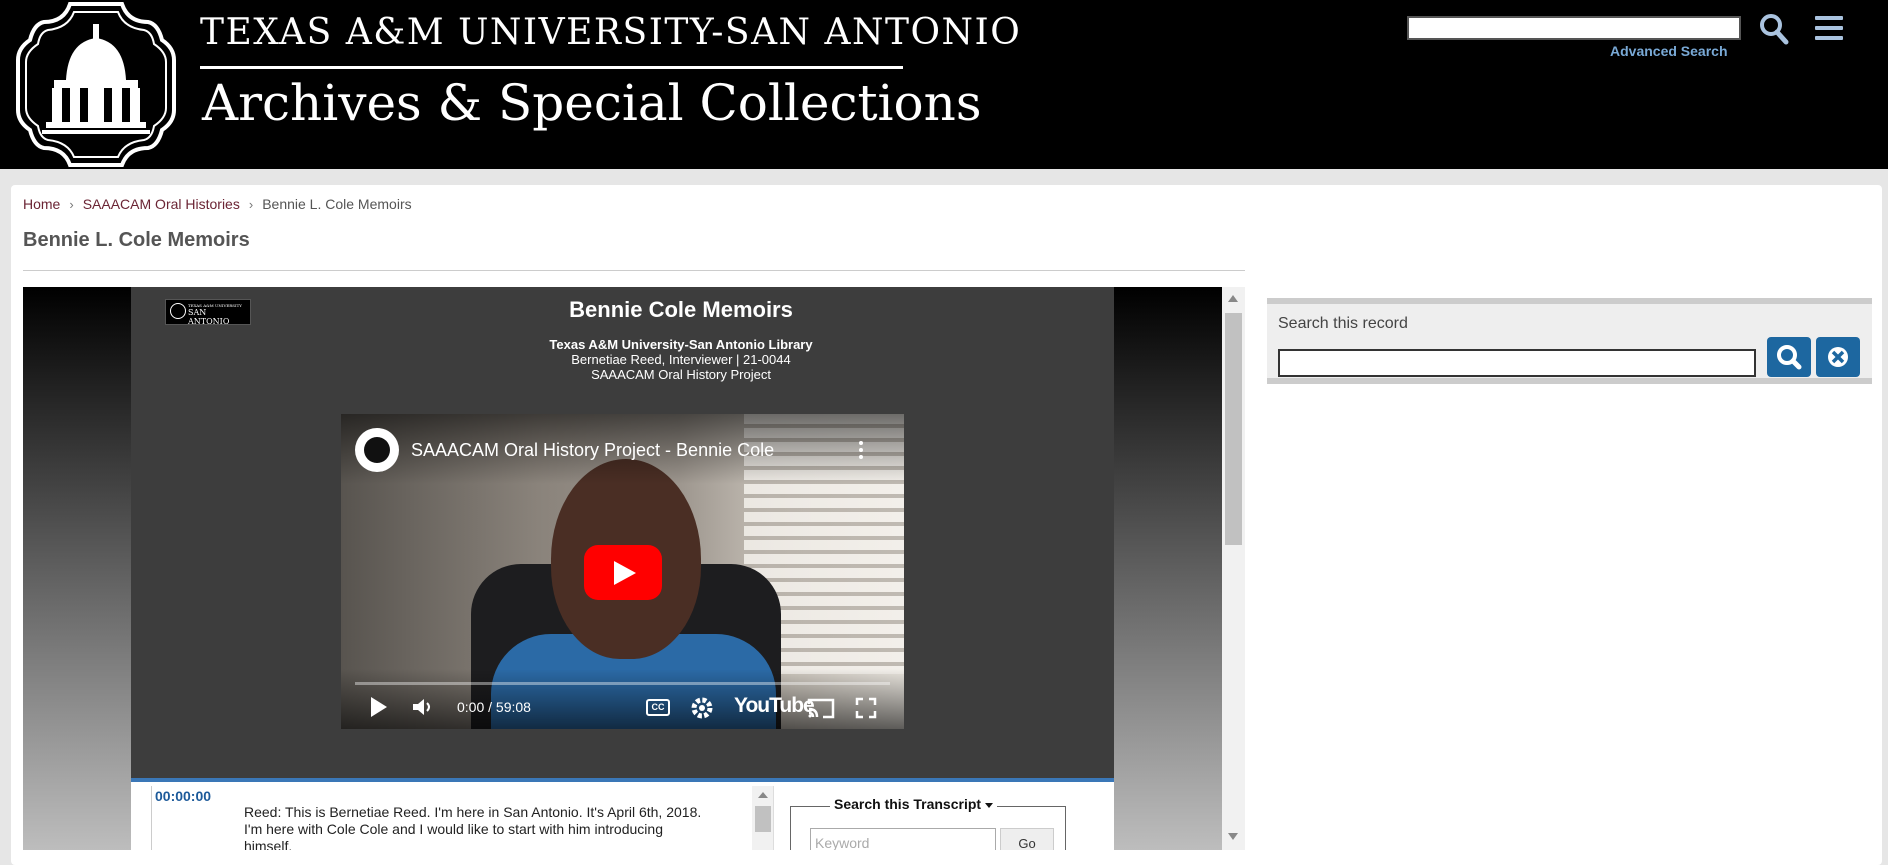  I want to click on breadcrumb-current: Bennie L. Cole Memoirs, so click(337, 204).